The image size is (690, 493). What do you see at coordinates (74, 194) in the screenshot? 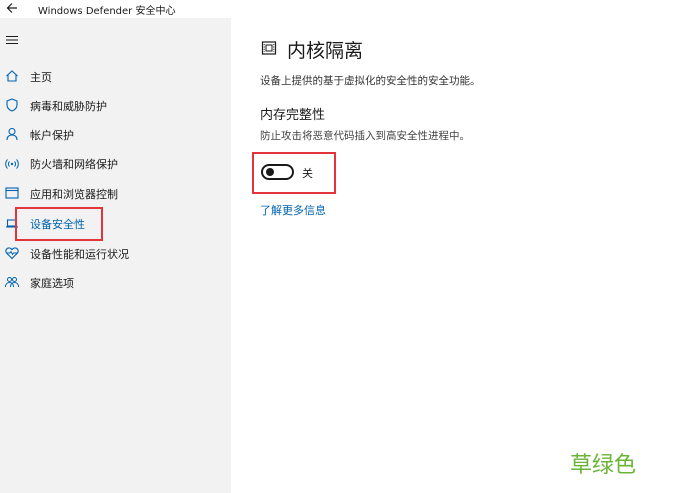
I see `sidebar-item-label: 应用和浏览器控制` at bounding box center [74, 194].